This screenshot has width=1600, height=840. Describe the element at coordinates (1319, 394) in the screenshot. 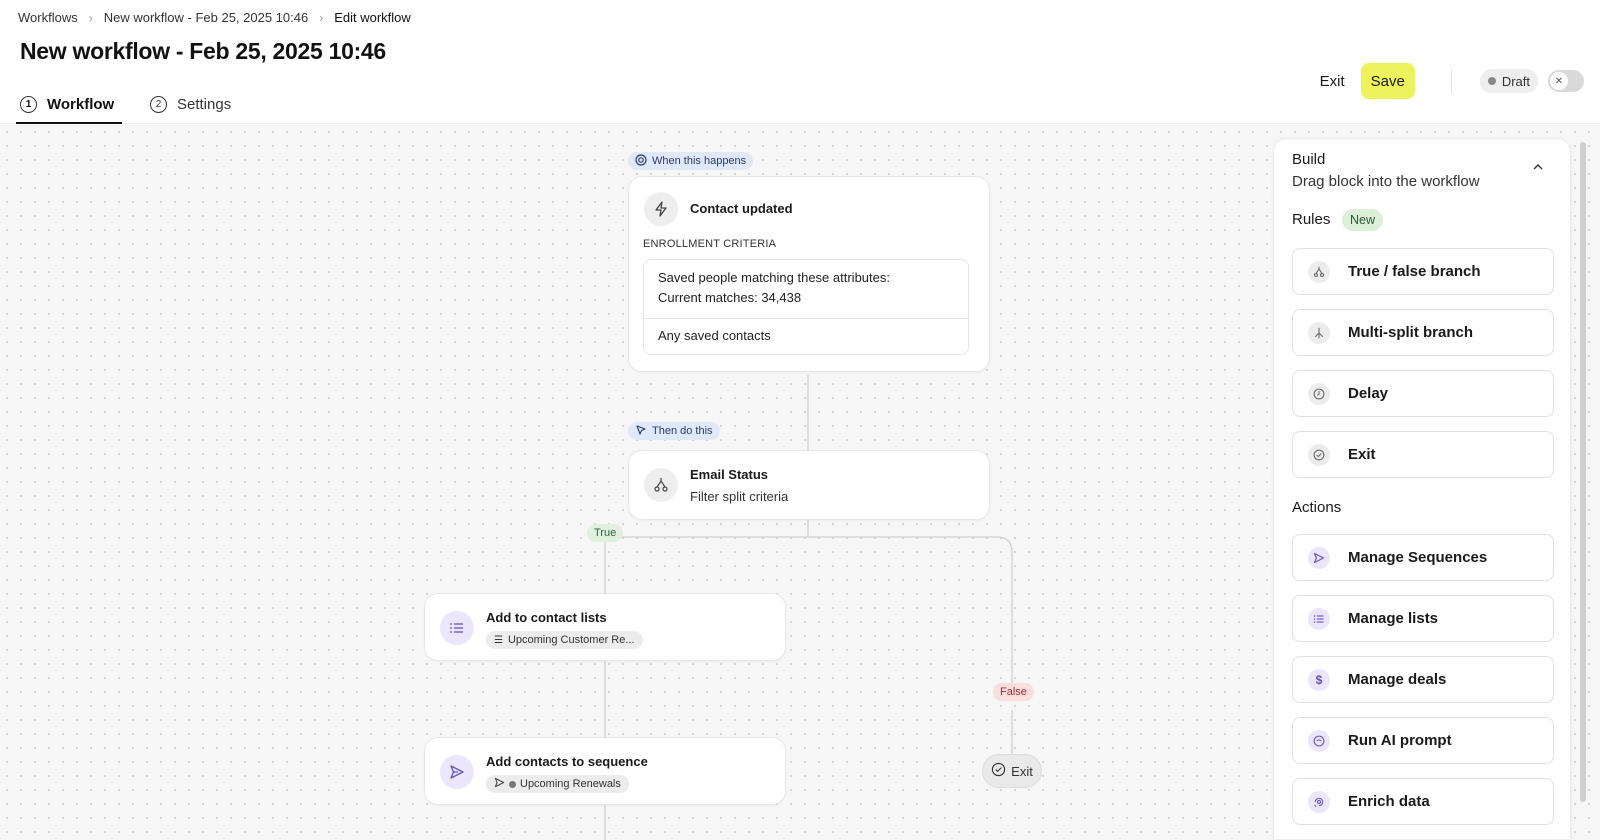

I see `clock-icon` at that location.